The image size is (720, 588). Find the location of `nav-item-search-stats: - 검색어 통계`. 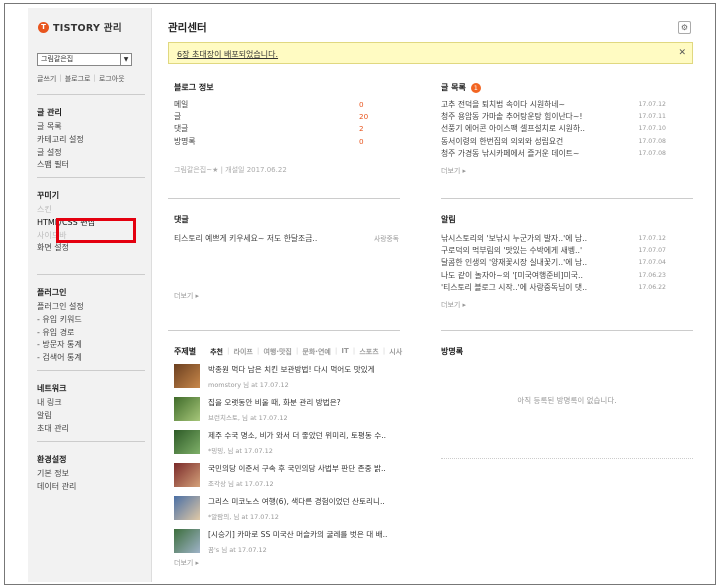

nav-item-search-stats: - 검색어 통계 is located at coordinates (91, 358).